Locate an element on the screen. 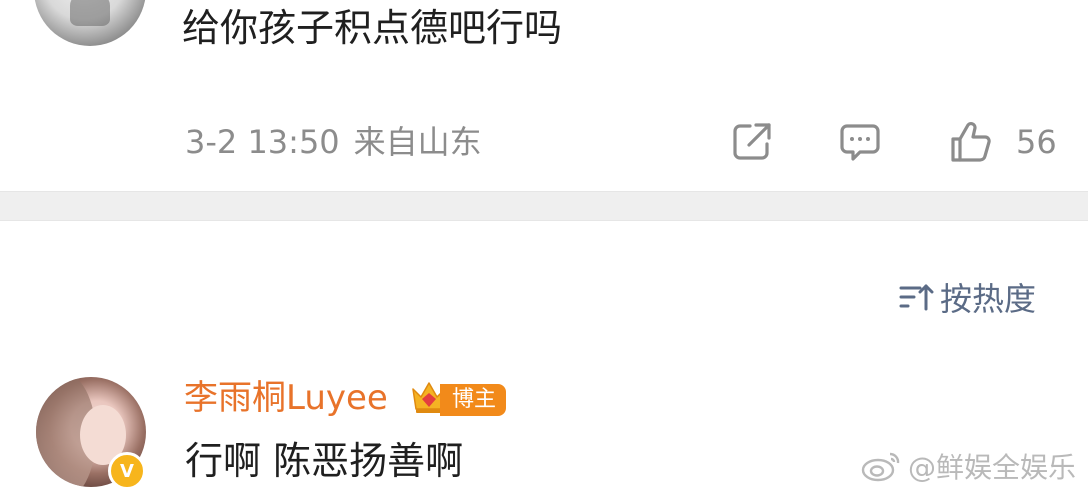 Image resolution: width=1088 pixels, height=491 pixels. commenter-name: 李雨桐Luyee is located at coordinates (286, 398).